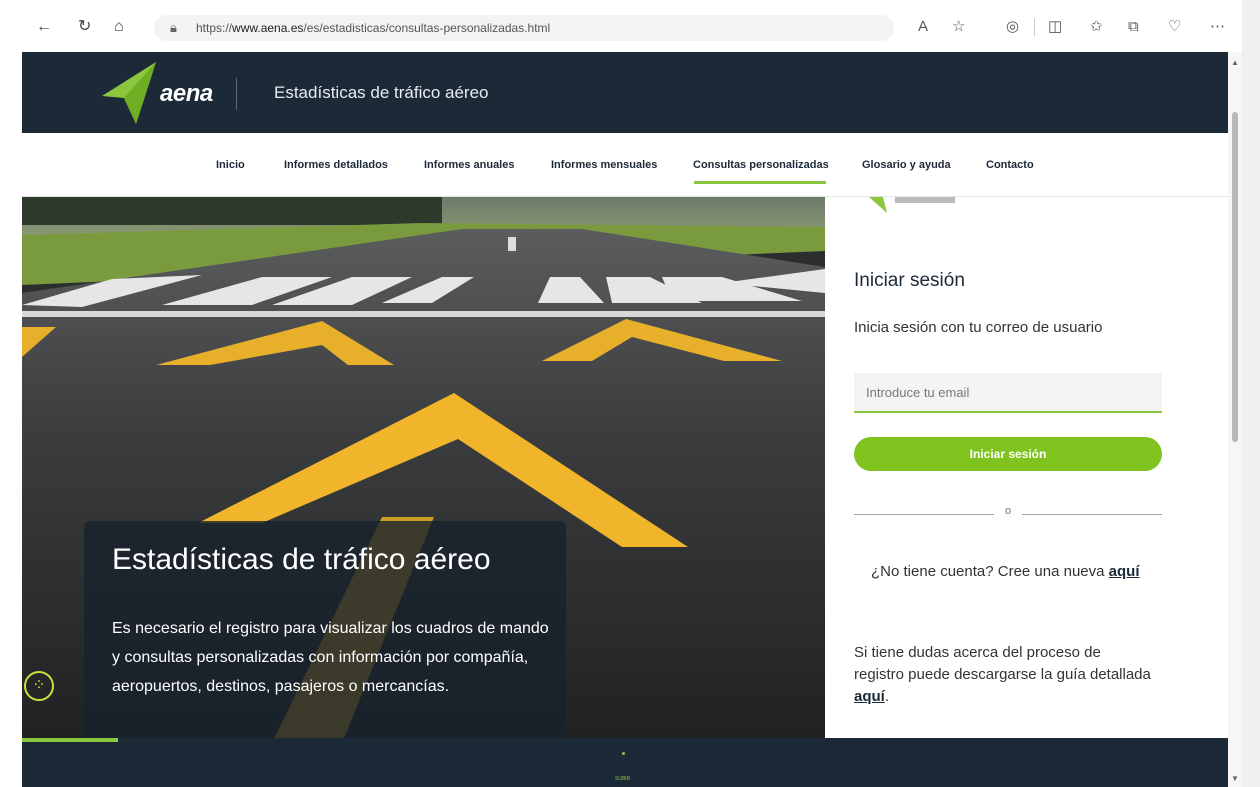  I want to click on browser-essentials-icon: ♡, so click(1174, 26).